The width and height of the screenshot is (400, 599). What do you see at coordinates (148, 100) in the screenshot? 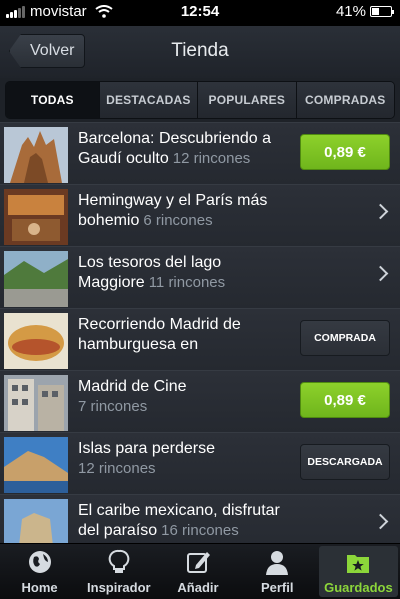
I see `segment-destacadas: DESTACADAS` at bounding box center [148, 100].